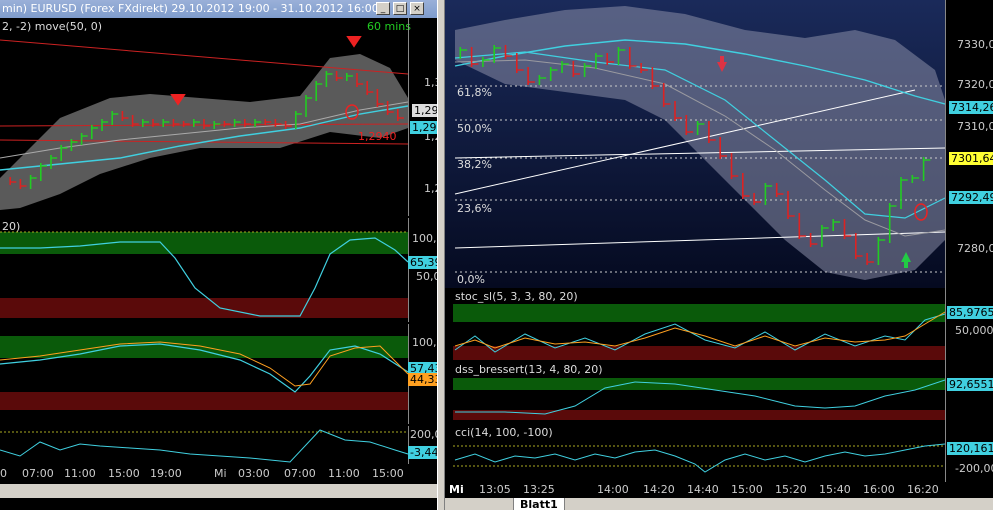 This screenshot has width=993, height=510. Describe the element at coordinates (970, 312) in the screenshot. I see `stoc-tag: 85,9765` at that location.